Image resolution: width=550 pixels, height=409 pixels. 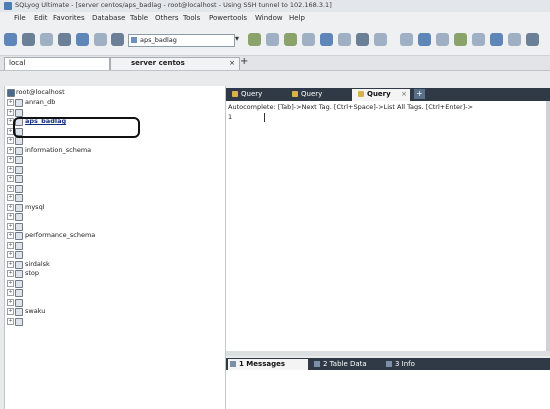 What do you see at coordinates (424, 39) in the screenshot?
I see `compare-icon` at bounding box center [424, 39].